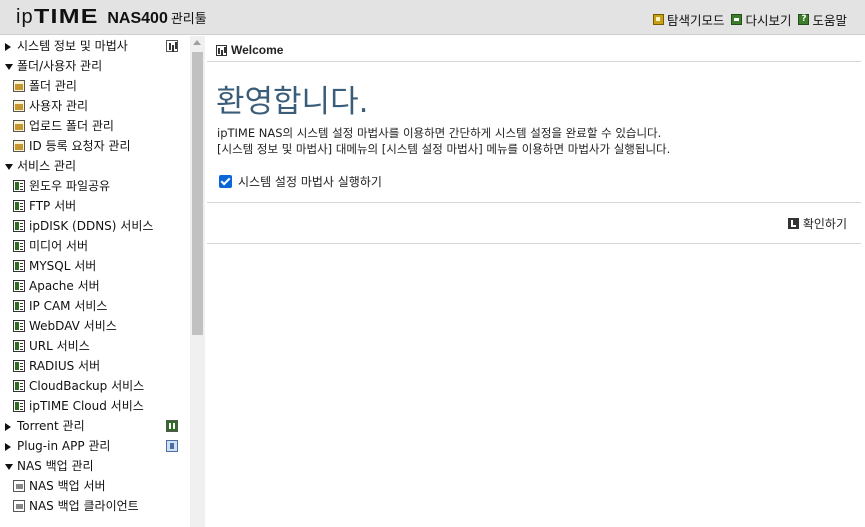 This screenshot has width=865, height=527. Describe the element at coordinates (95, 86) in the screenshot. I see `tree-item-folder-manage: 폴더 관리` at that location.